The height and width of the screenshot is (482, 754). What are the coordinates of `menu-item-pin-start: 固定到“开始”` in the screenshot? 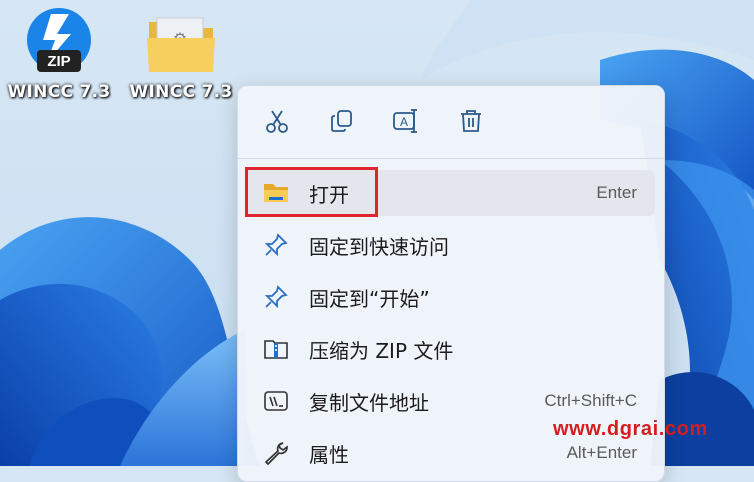 It's located at (450, 297).